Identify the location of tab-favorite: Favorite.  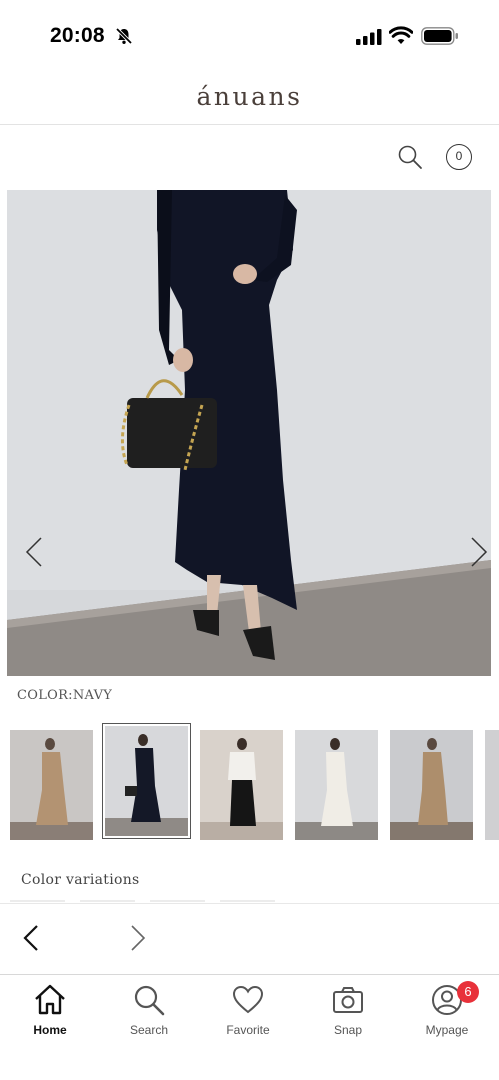
(248, 1013).